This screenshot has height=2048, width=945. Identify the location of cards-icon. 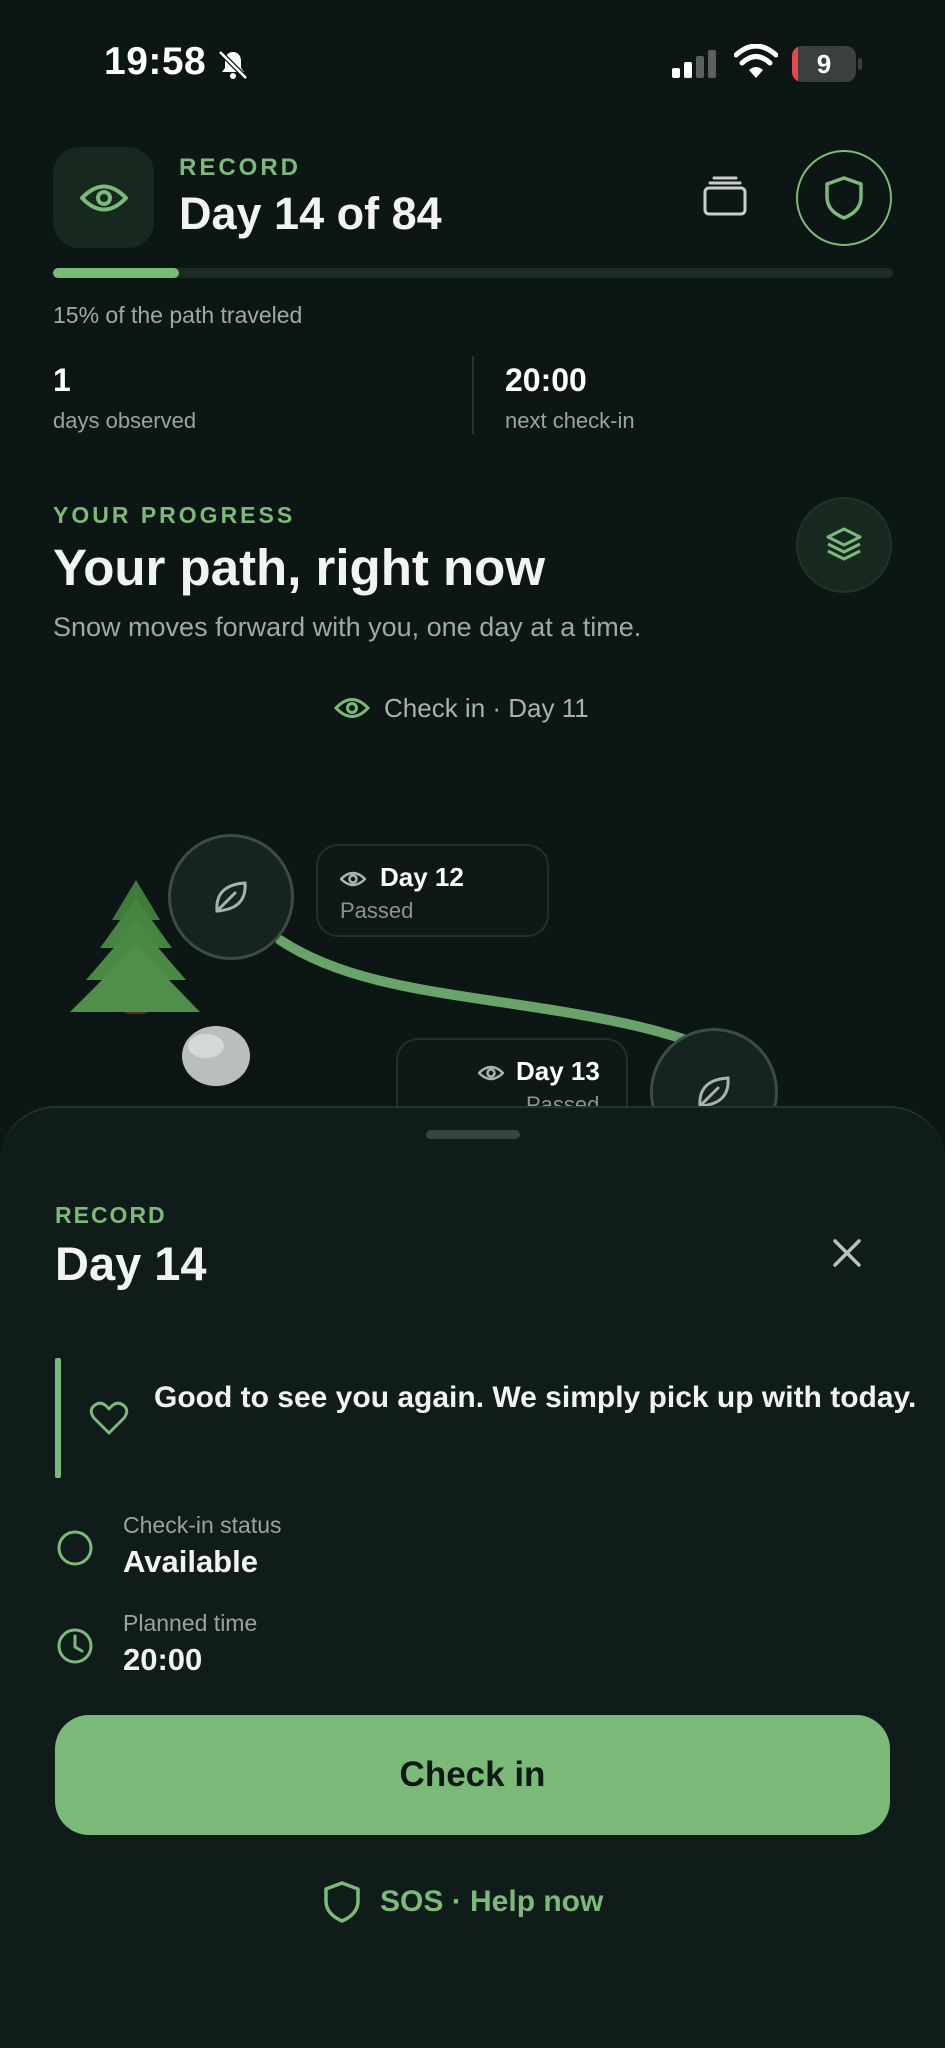
(725, 196).